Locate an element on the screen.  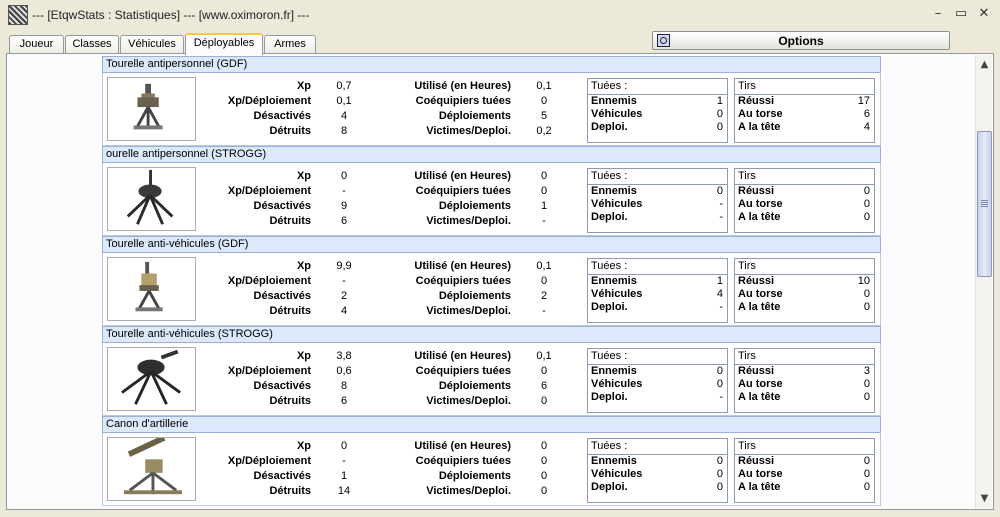
deployments-value: 5 is located at coordinates (544, 116).